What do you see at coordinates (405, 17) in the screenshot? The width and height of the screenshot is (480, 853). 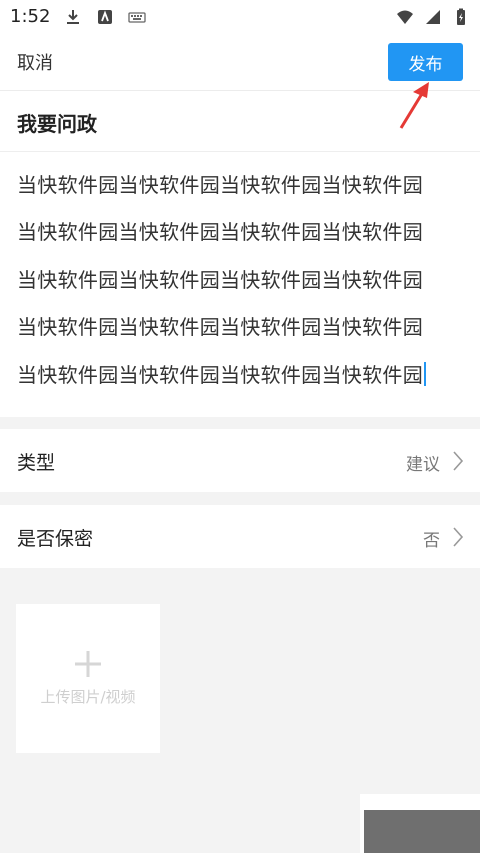 I see `wifi-icon` at bounding box center [405, 17].